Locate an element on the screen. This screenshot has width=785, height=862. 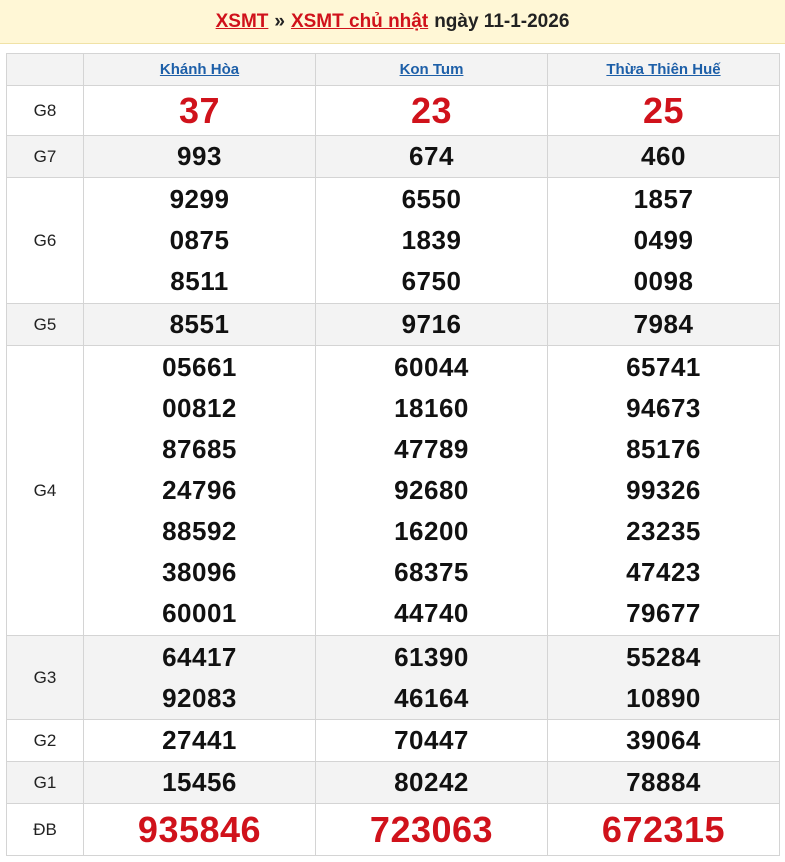
prize-cell: 70447 is located at coordinates (431, 740).